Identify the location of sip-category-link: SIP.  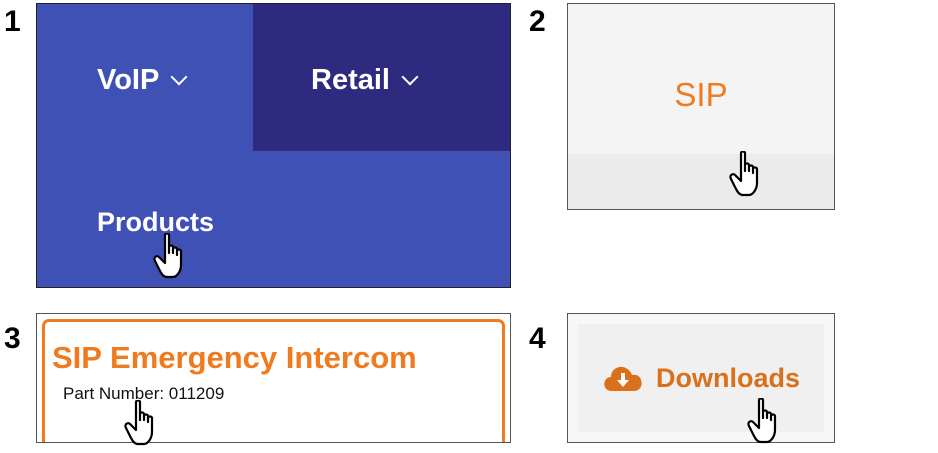
(701, 95).